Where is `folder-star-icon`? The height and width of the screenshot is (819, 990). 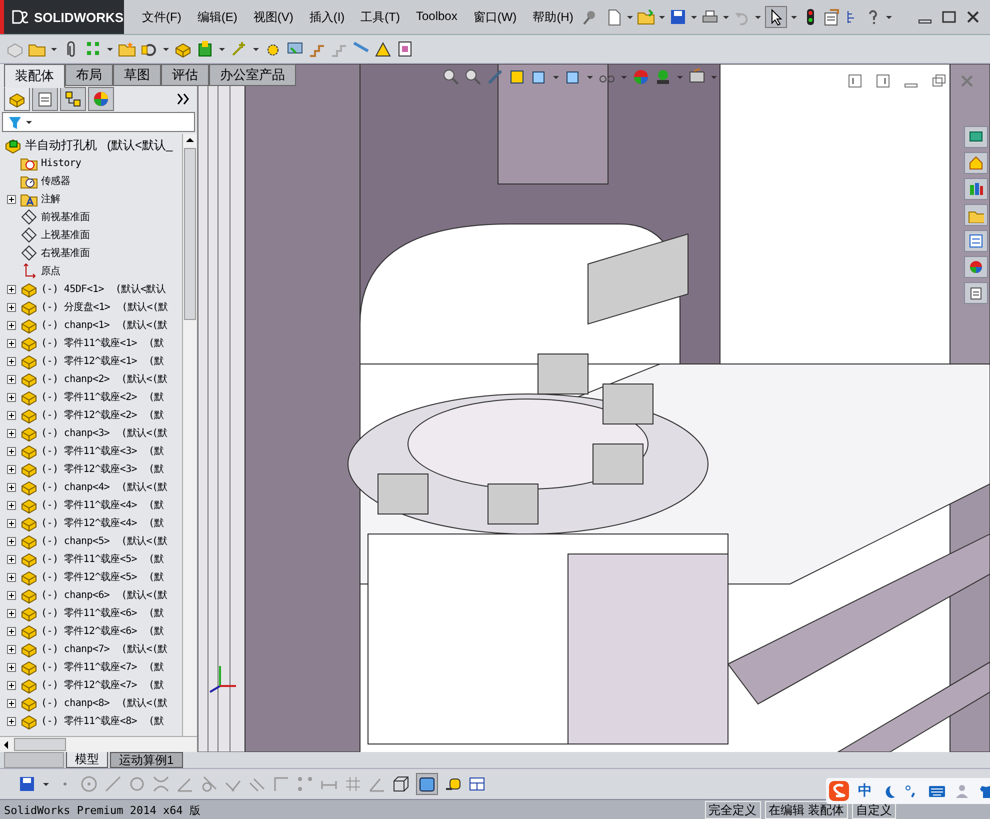
folder-star-icon is located at coordinates (127, 49).